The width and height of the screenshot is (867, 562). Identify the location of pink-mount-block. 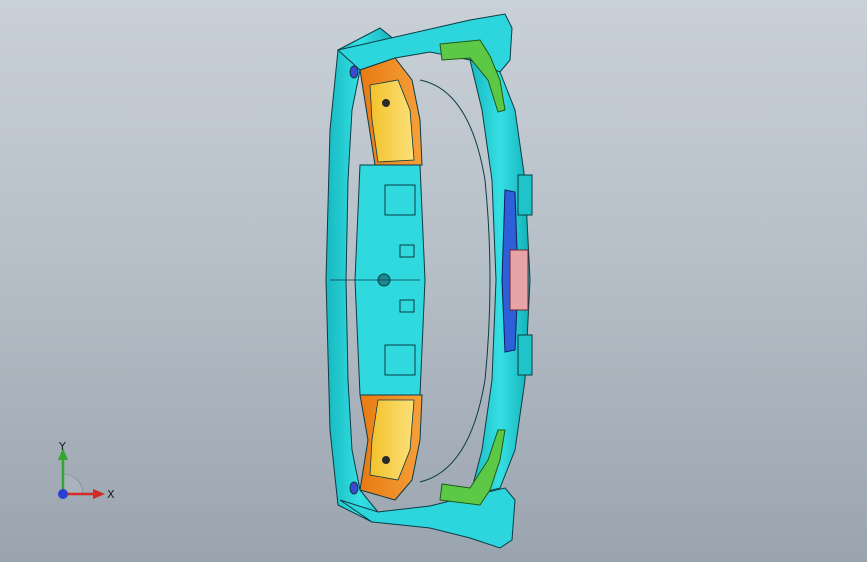
(519, 280).